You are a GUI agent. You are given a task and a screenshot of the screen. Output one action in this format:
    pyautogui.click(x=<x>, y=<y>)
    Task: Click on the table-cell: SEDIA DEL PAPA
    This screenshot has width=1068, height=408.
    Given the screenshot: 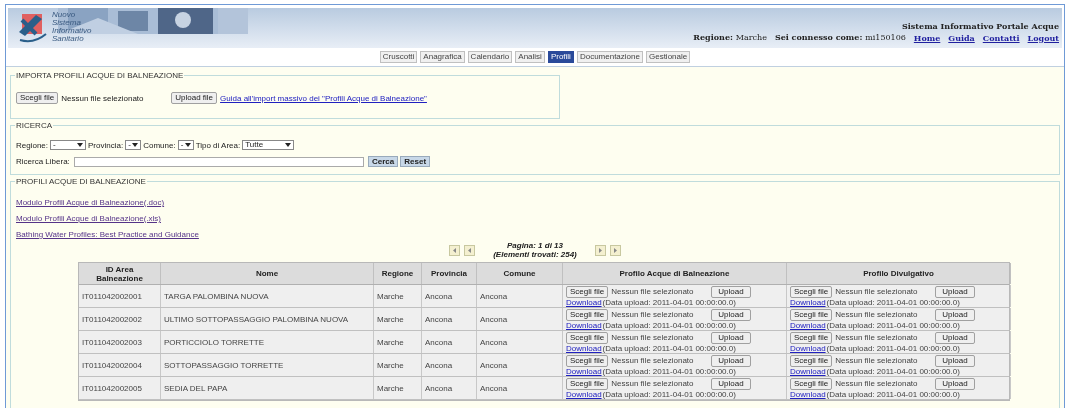 What is the action you would take?
    pyautogui.click(x=267, y=388)
    